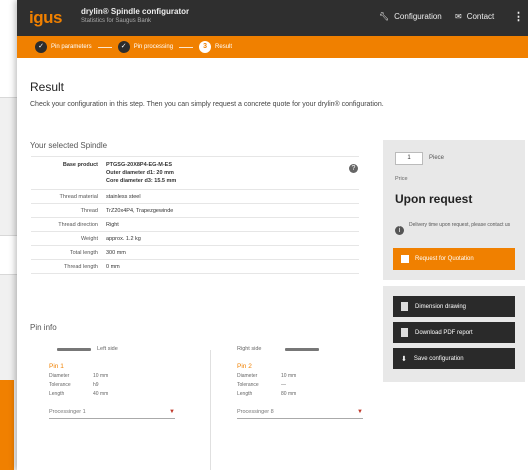 Image resolution: width=528 pixels, height=470 pixels. What do you see at coordinates (140, 173) in the screenshot?
I see `base-product-outer-diameter: Outer diameter d1: 20 mm` at bounding box center [140, 173].